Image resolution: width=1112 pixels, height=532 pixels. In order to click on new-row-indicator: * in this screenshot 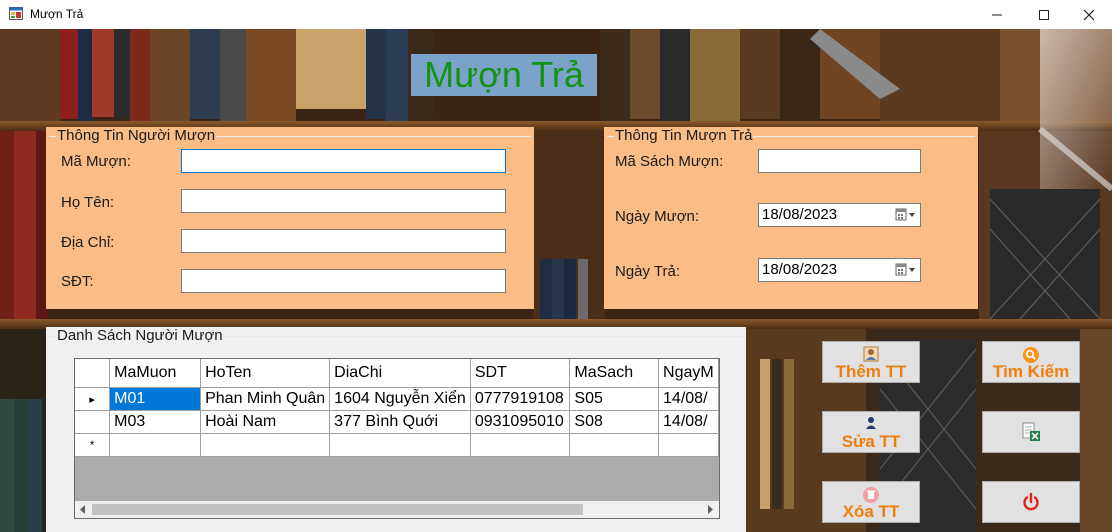, I will do `click(93, 445)`.